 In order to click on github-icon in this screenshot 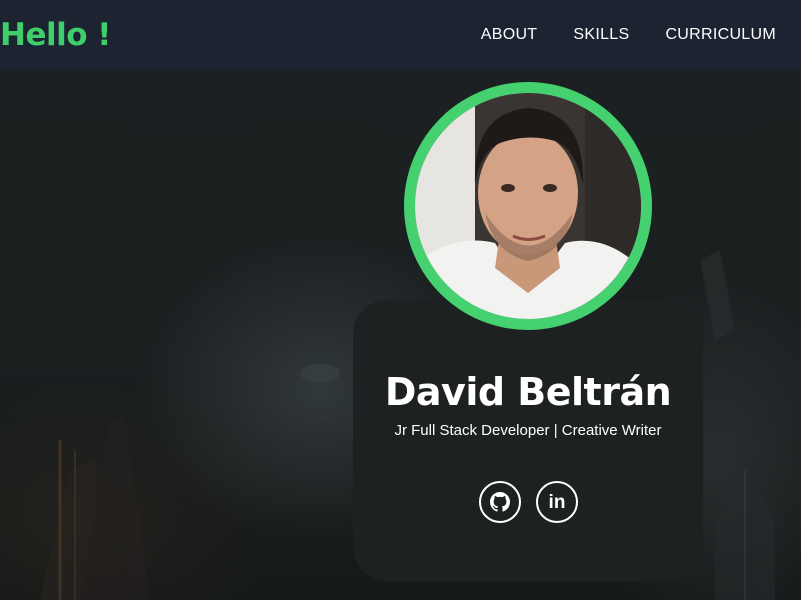, I will do `click(500, 502)`.